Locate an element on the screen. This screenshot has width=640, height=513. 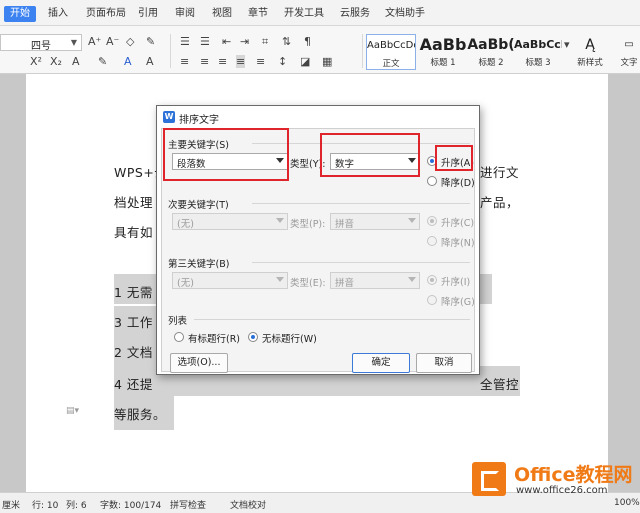
style-name: 标题 2 is located at coordinates (491, 63).